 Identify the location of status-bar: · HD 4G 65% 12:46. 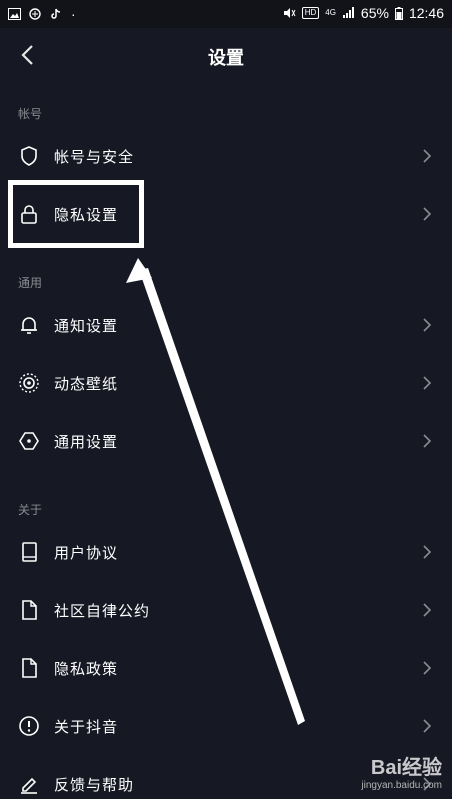
(226, 14).